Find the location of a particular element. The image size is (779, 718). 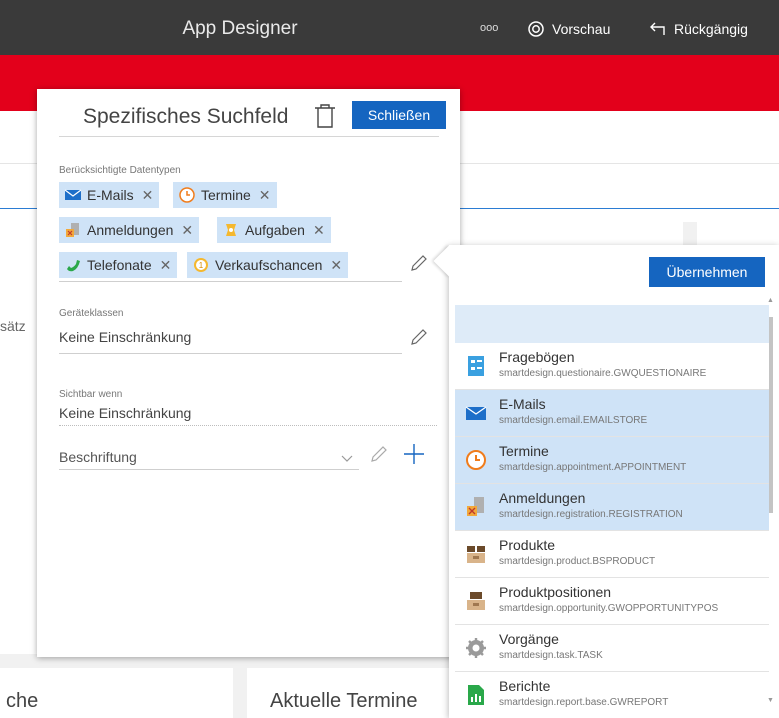

item-id: smartdesign.task.TASK is located at coordinates (551, 655).